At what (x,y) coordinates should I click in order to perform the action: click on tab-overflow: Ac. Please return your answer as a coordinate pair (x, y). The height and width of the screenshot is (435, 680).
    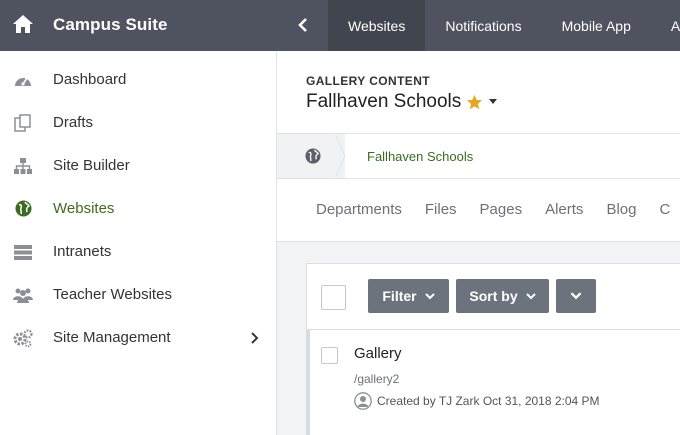
    Looking at the image, I should click on (665, 25).